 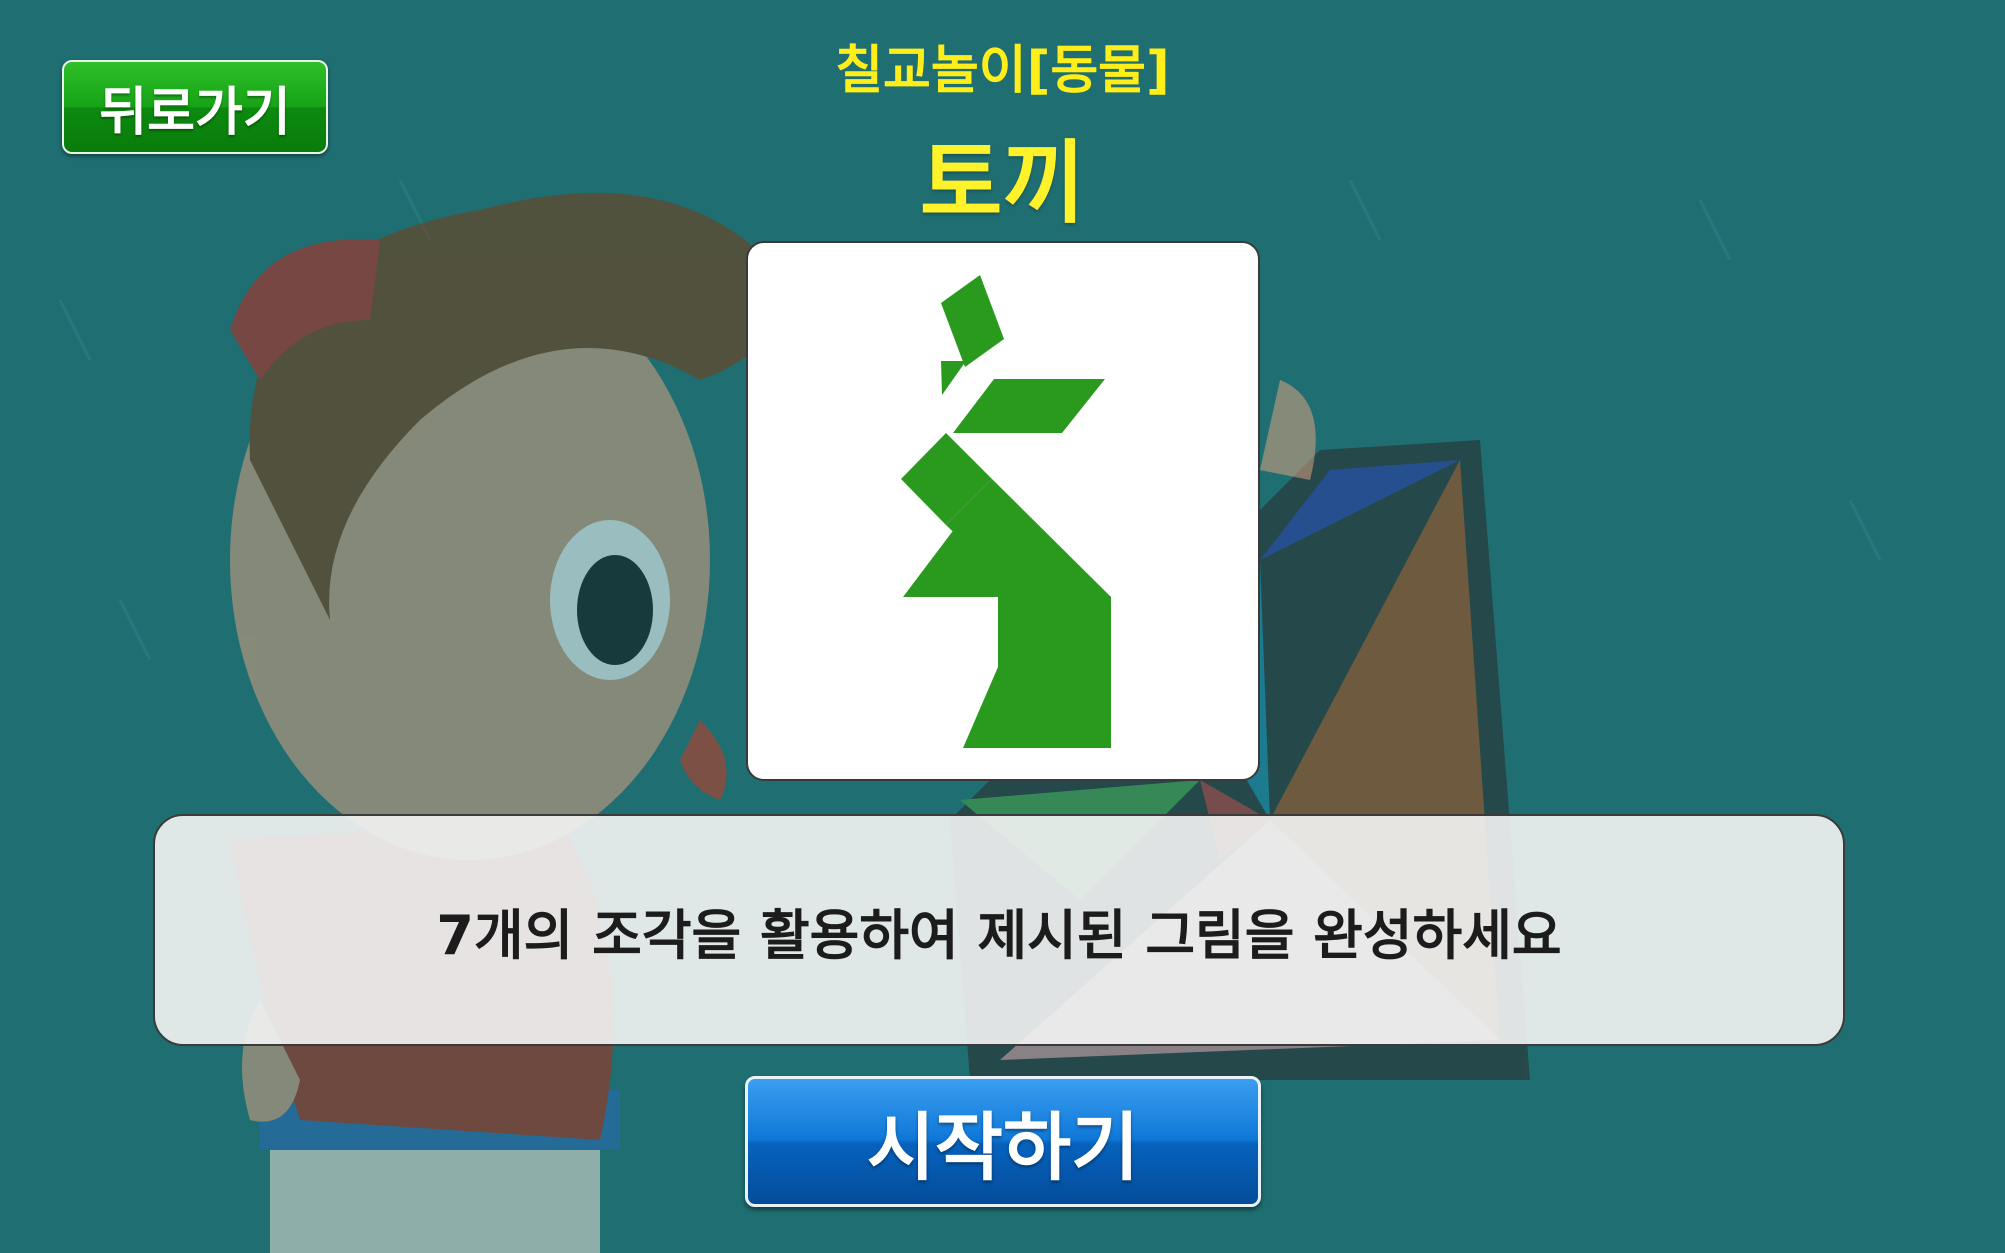 I want to click on rabbit-body-piece, so click(x=1037, y=672).